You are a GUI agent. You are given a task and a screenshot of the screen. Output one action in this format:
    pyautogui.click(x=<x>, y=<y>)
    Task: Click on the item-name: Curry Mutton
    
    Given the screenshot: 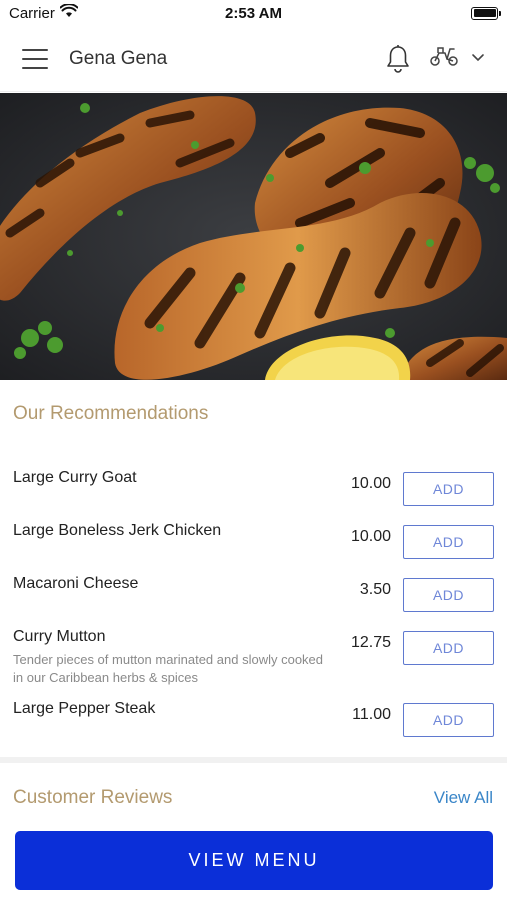 What is the action you would take?
    pyautogui.click(x=59, y=636)
    